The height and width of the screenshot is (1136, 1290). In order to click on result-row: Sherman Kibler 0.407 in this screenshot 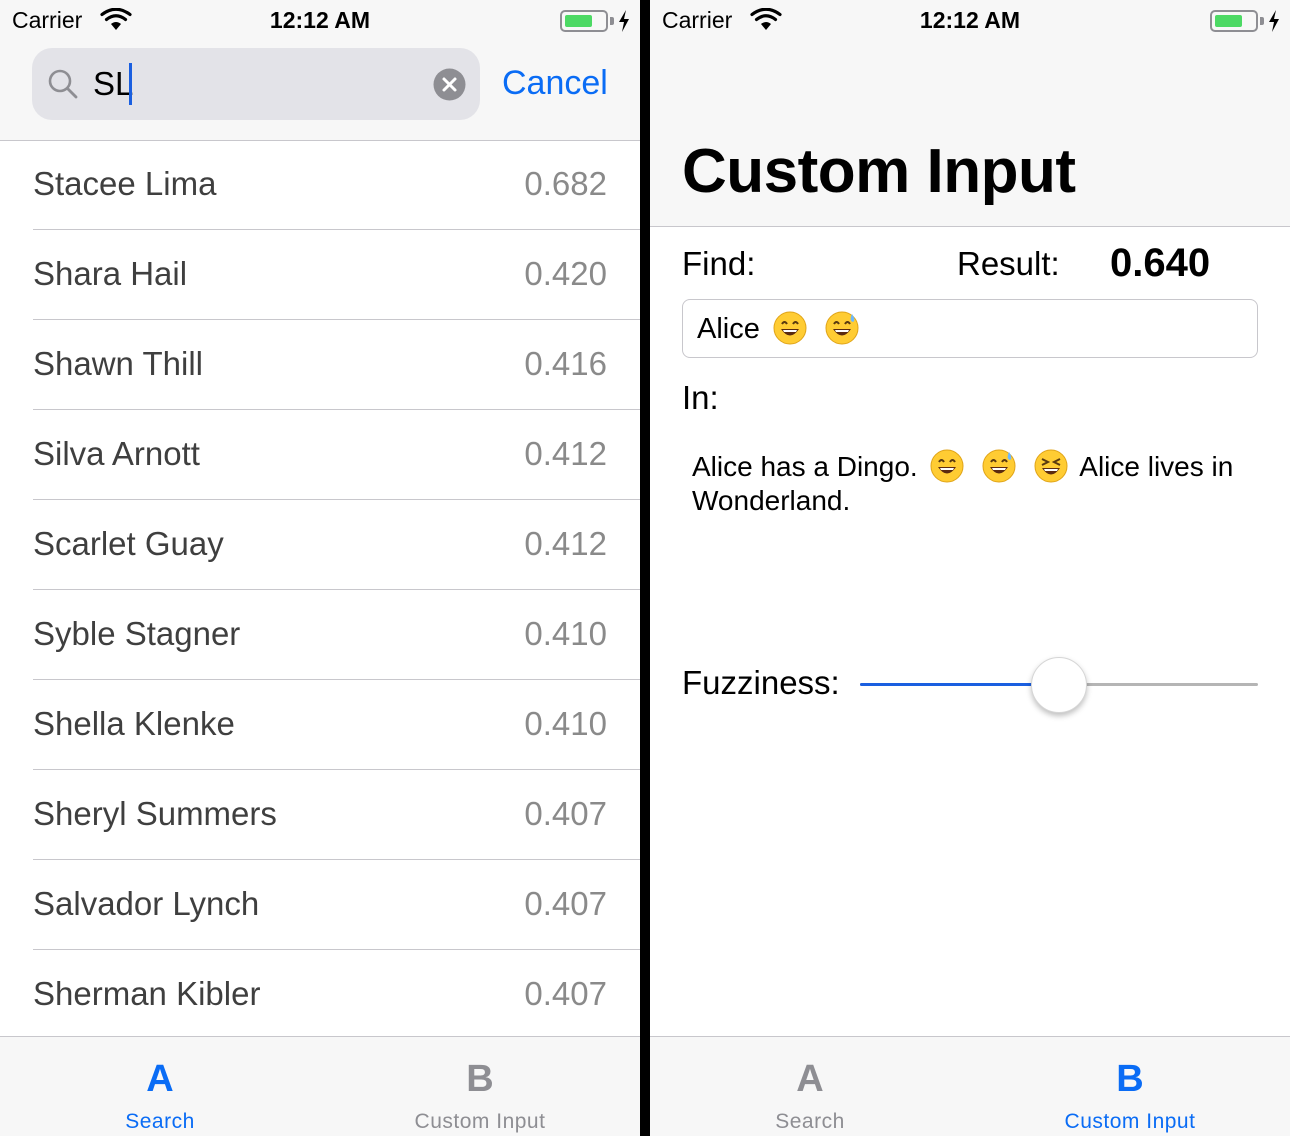, I will do `click(320, 994)`.